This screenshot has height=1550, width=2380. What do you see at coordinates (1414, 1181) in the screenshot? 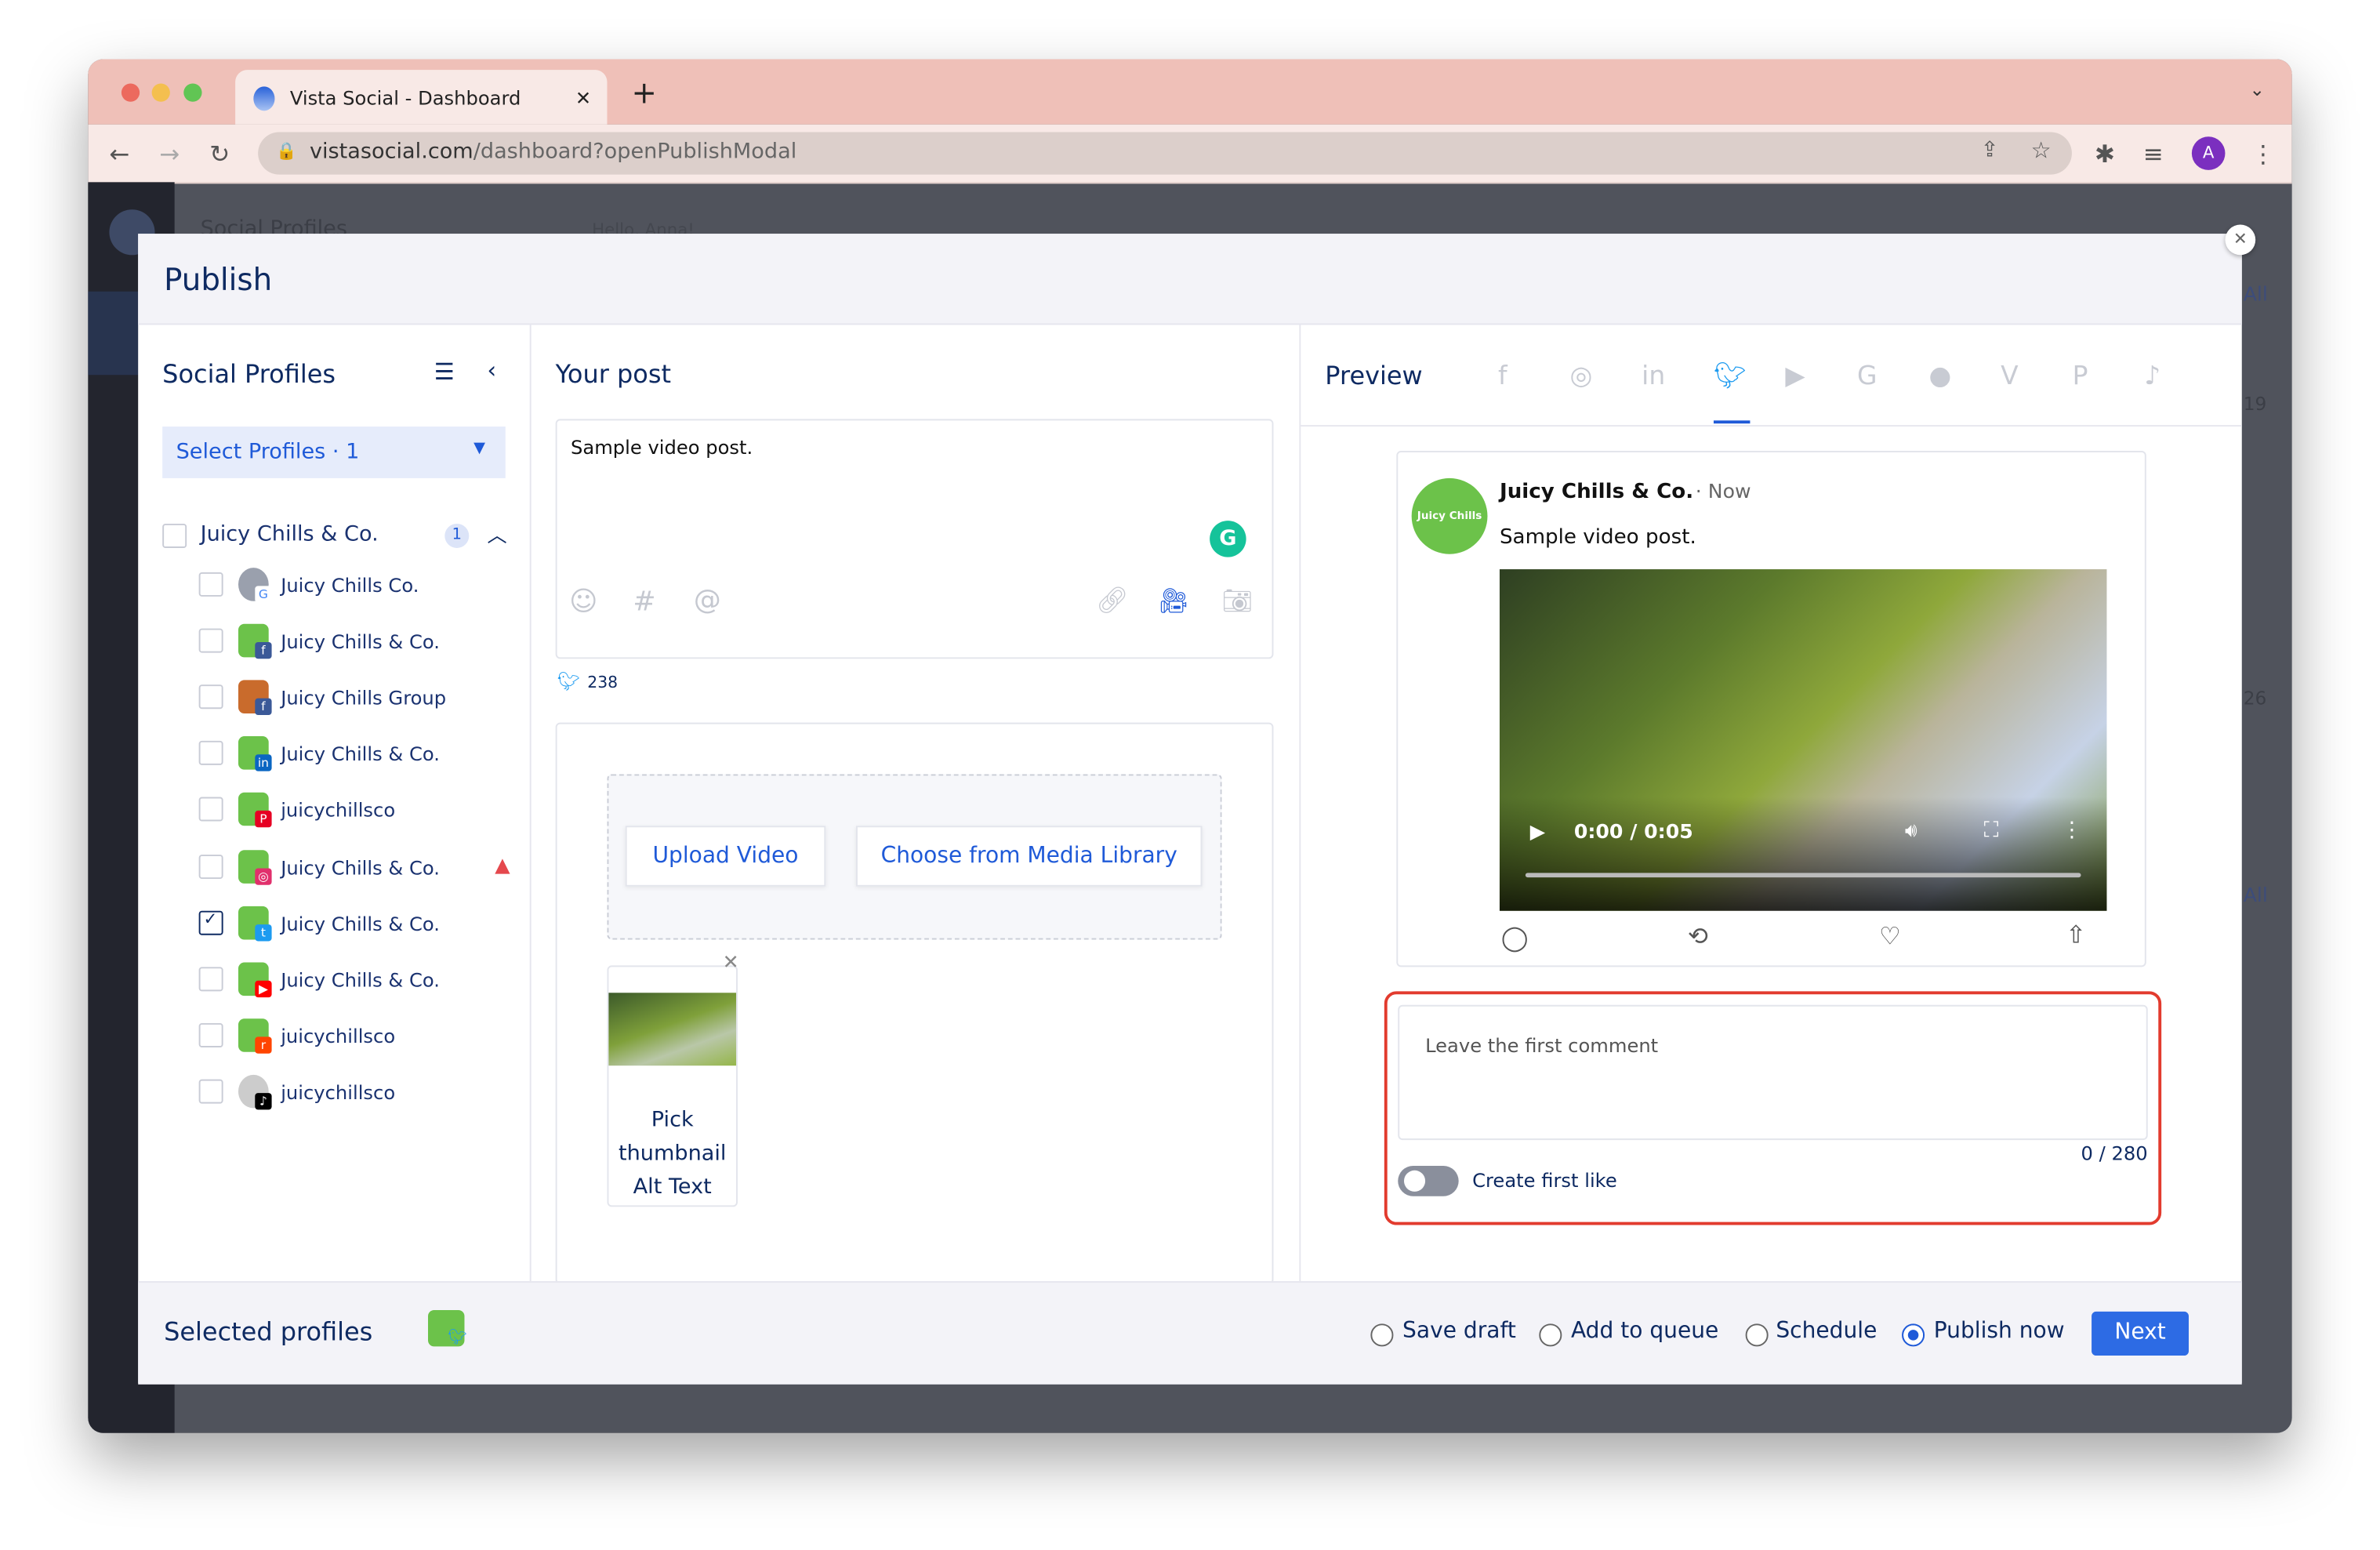
I see `toggle-knob` at bounding box center [1414, 1181].